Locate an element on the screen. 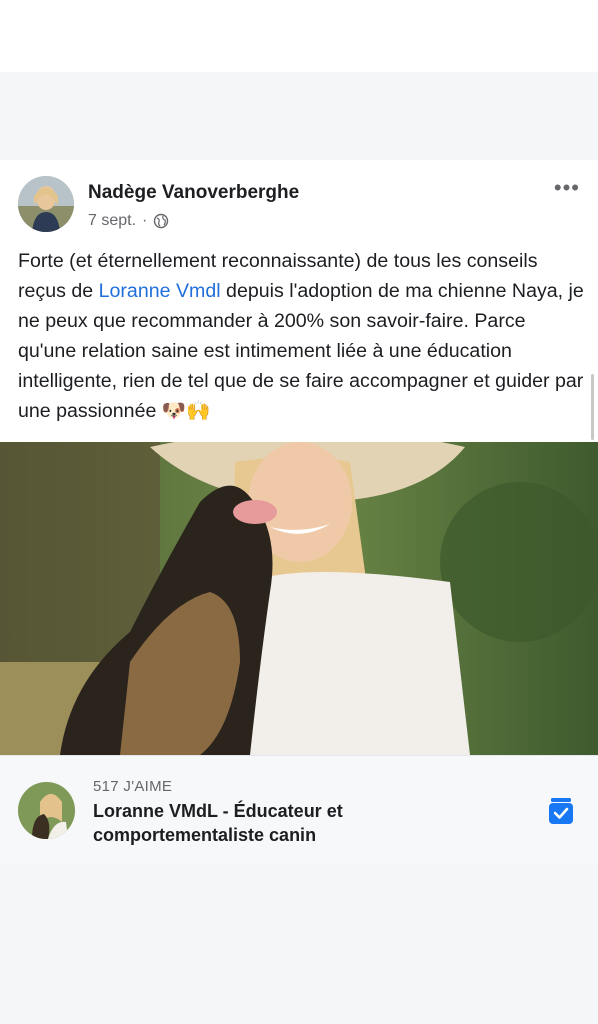 The height and width of the screenshot is (1024, 598). author-avatar is located at coordinates (46, 204).